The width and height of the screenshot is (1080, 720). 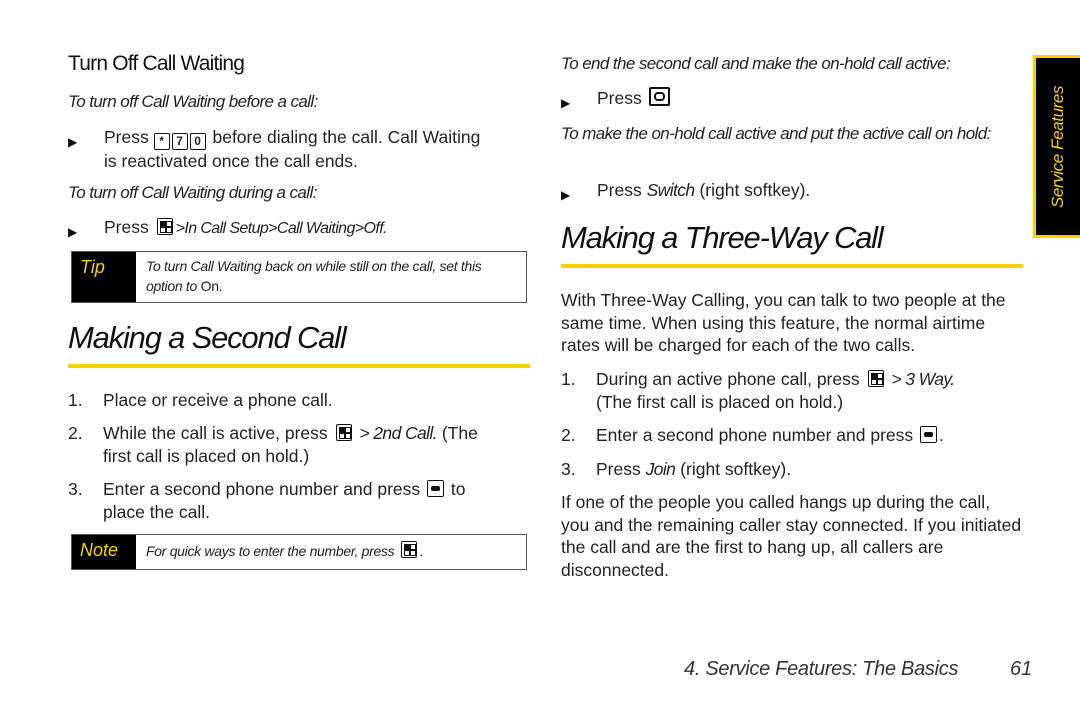 I want to click on end-second-call-bullet: ▶ Press, so click(x=616, y=98).